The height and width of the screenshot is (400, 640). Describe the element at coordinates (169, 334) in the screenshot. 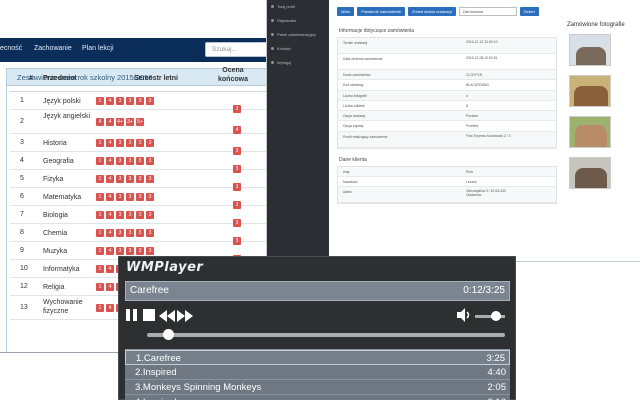

I see `seek-knob` at that location.